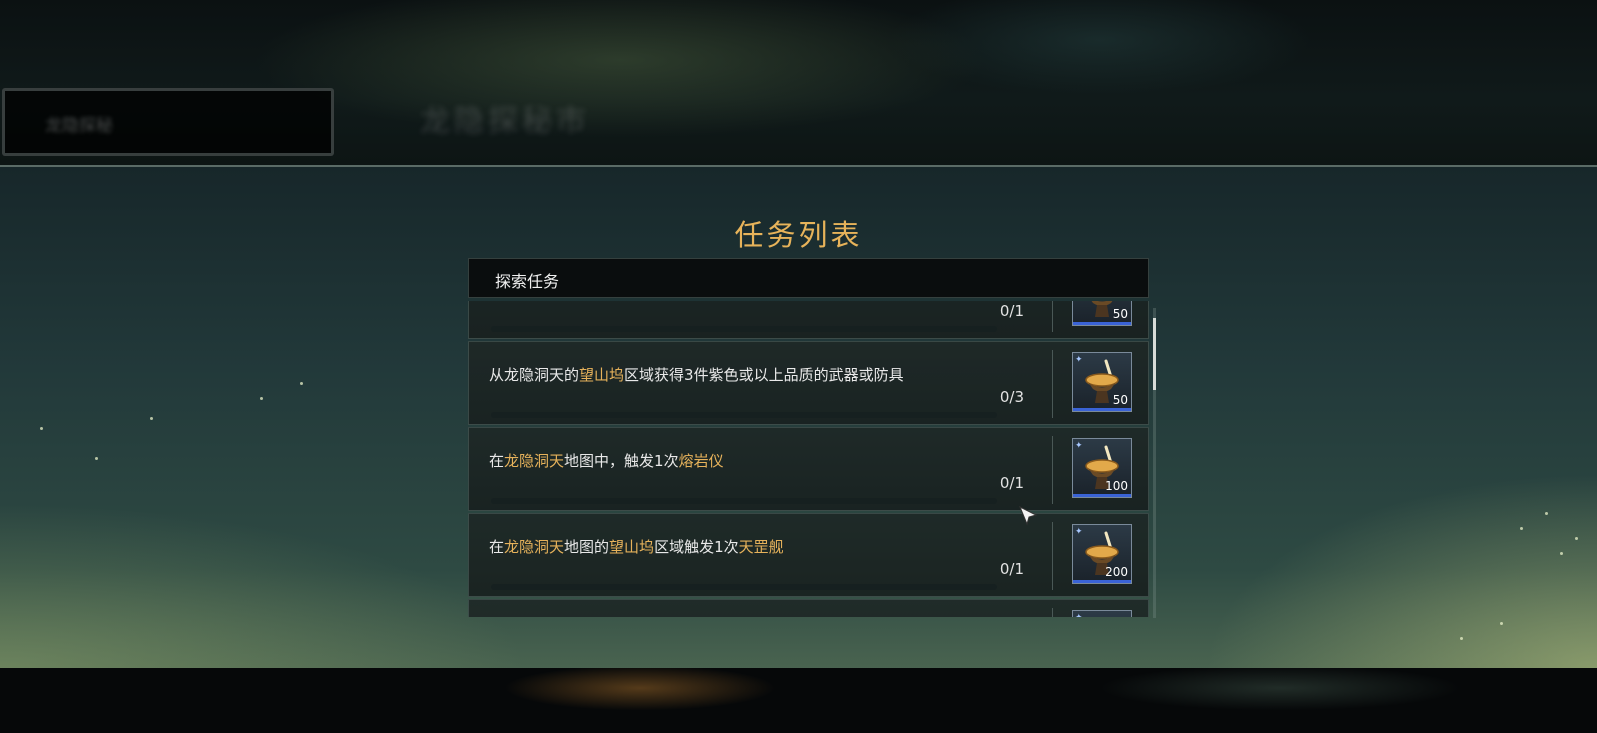 This screenshot has width=1597, height=733. What do you see at coordinates (1102, 468) in the screenshot?
I see `reward-slot: ✦ 100` at bounding box center [1102, 468].